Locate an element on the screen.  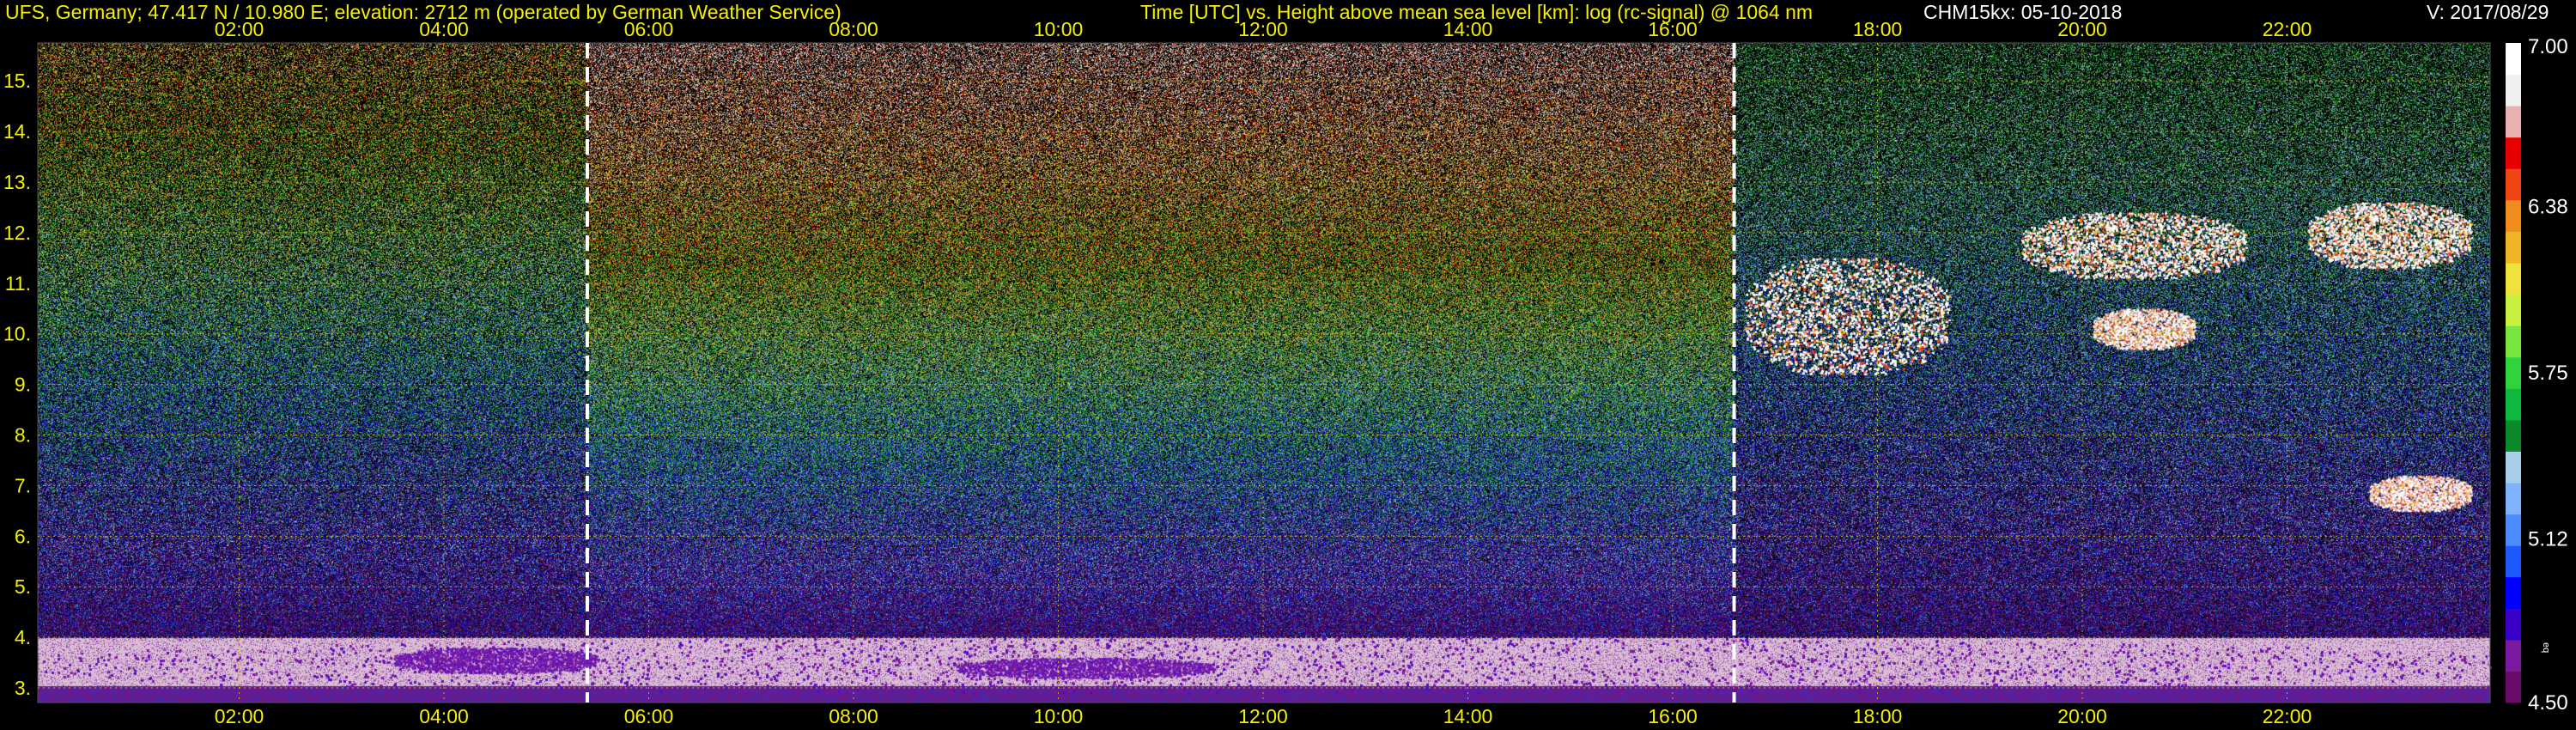
y-tick-label: 9. is located at coordinates (23, 385).